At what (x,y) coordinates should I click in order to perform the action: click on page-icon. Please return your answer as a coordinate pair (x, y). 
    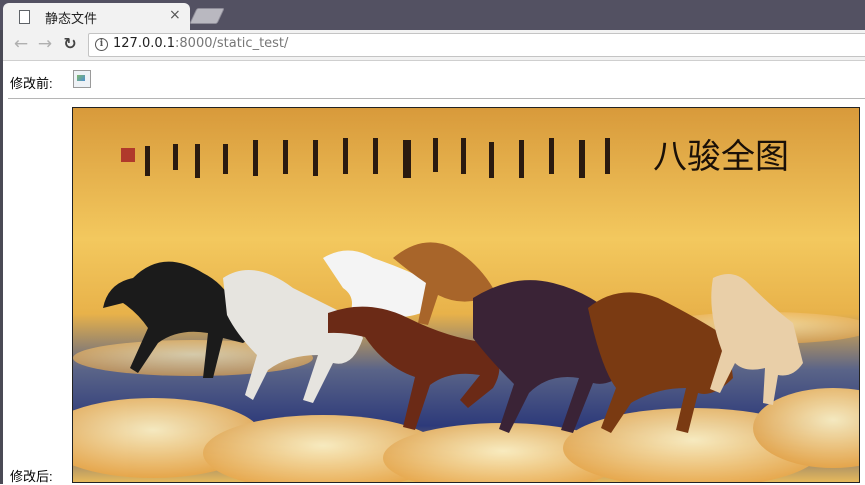
    Looking at the image, I should click on (24, 17).